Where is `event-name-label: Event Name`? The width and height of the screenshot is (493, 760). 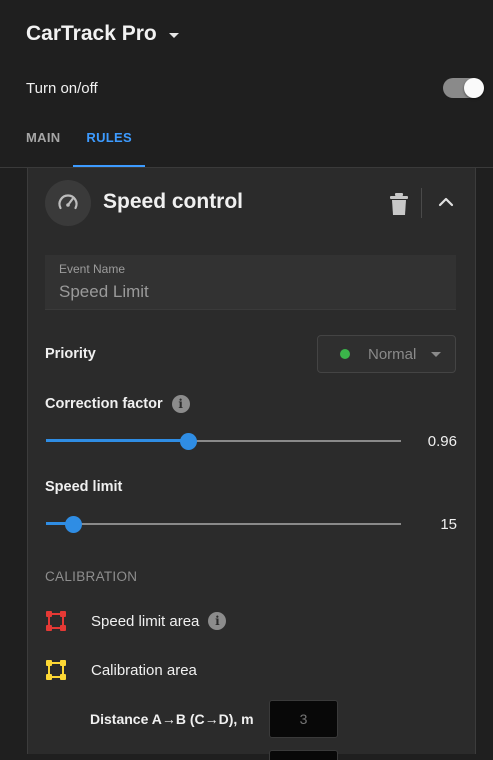
event-name-label: Event Name is located at coordinates (92, 269).